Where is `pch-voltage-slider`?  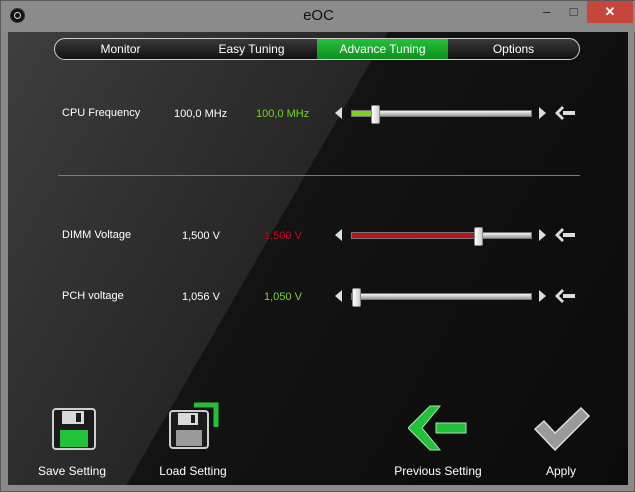 pch-voltage-slider is located at coordinates (441, 297).